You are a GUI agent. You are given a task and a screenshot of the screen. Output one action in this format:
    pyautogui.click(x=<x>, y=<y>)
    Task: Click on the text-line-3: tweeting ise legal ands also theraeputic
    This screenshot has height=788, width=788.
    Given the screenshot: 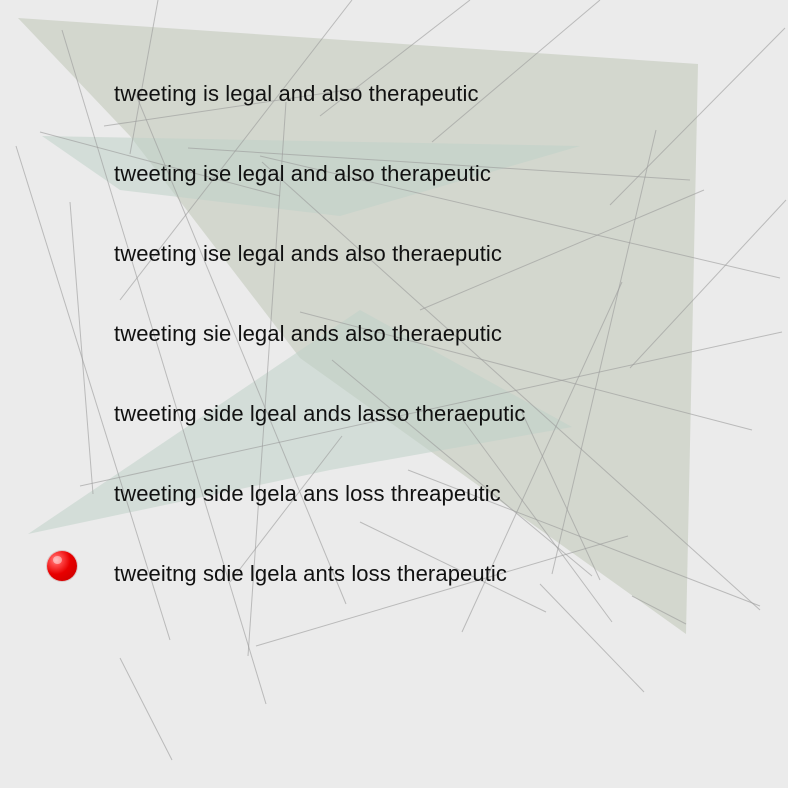 What is the action you would take?
    pyautogui.click(x=308, y=253)
    